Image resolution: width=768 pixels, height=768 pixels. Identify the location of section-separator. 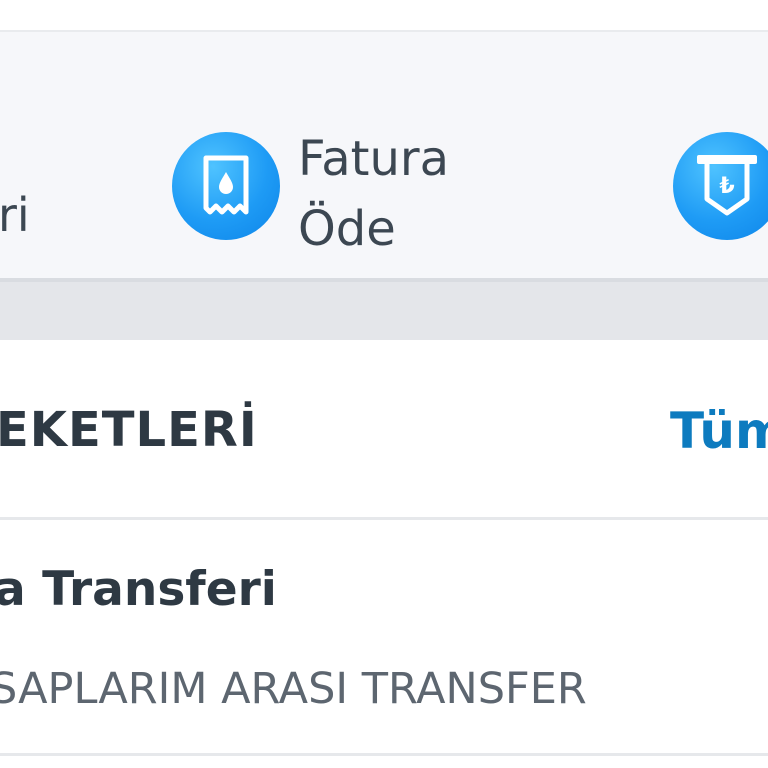
(384, 309).